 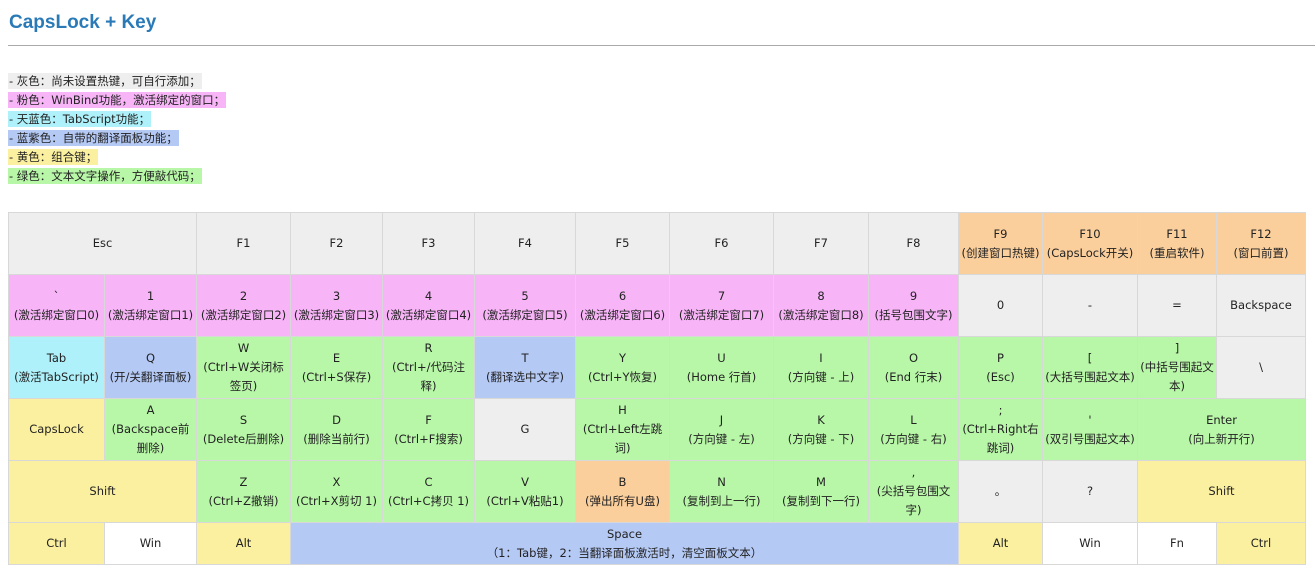 I want to click on key-h: H (Ctrl+Left左跳词), so click(x=622, y=429).